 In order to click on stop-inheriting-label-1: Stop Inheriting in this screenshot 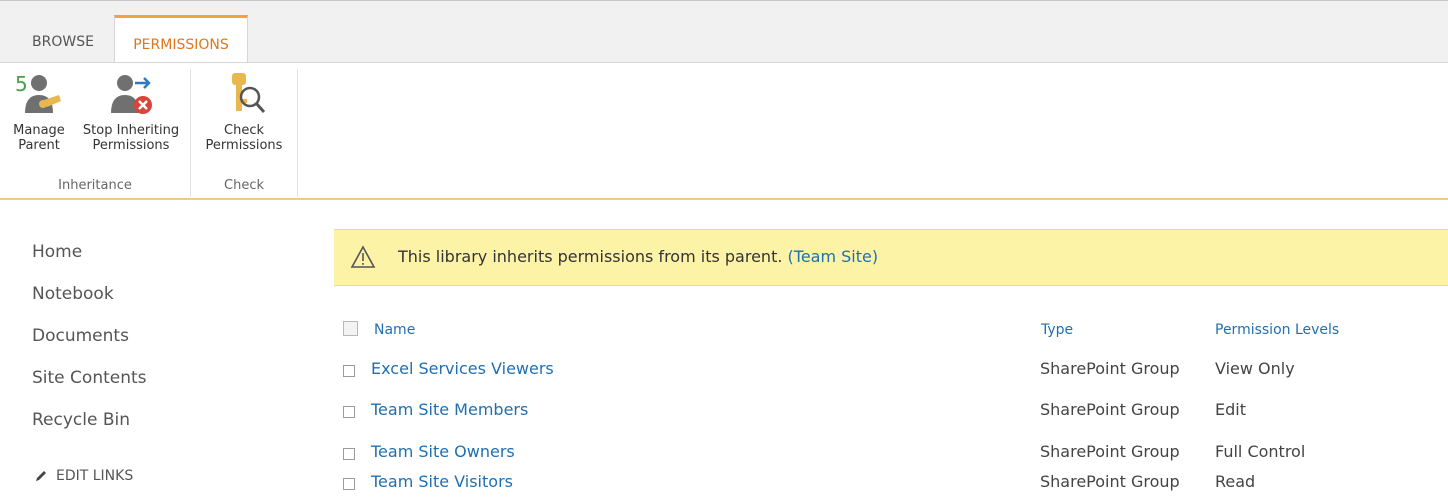, I will do `click(131, 130)`.